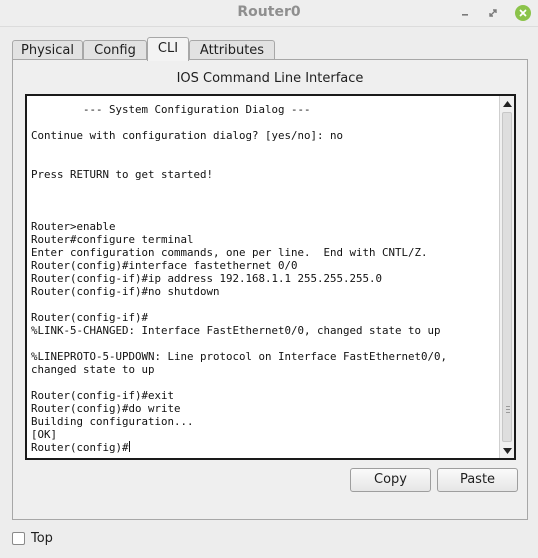 The image size is (538, 558). I want to click on minimize-icon, so click(465, 15).